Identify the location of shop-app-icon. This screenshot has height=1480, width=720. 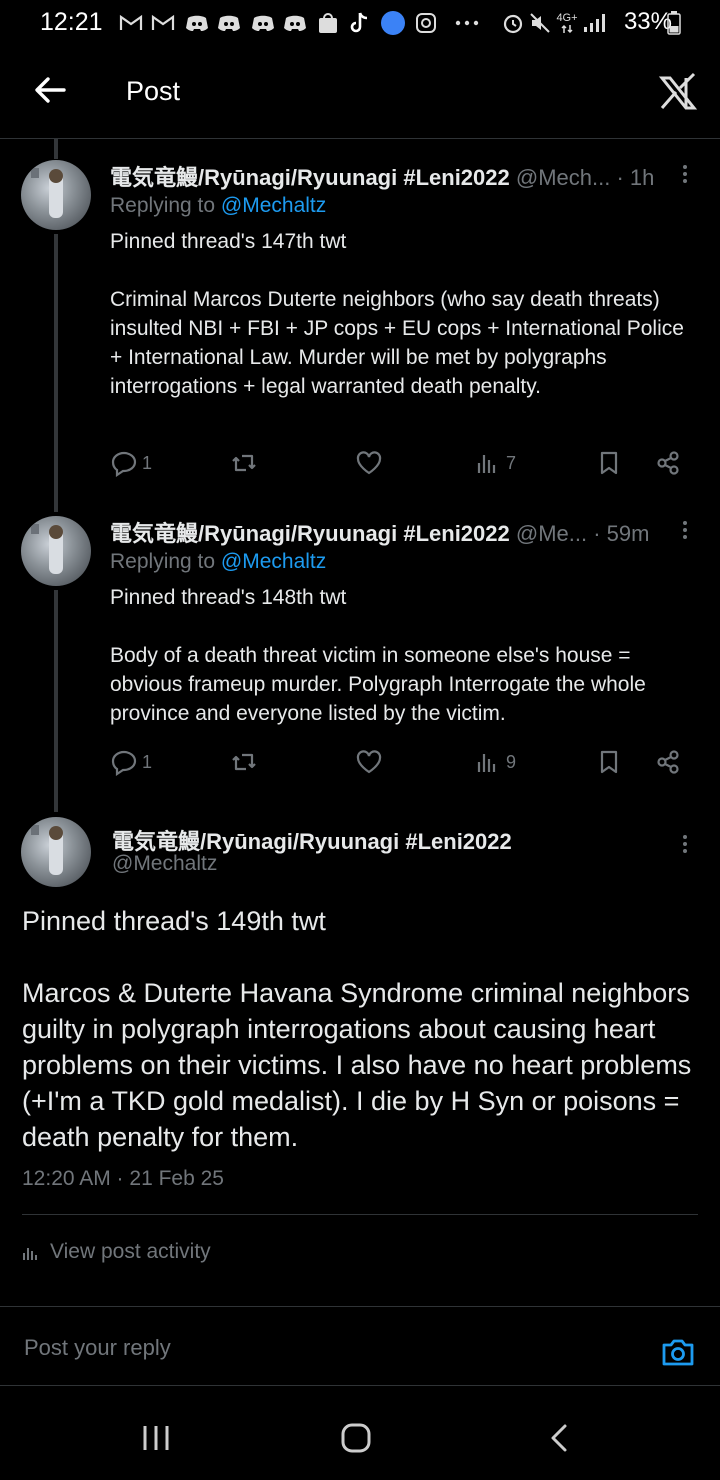
(393, 23).